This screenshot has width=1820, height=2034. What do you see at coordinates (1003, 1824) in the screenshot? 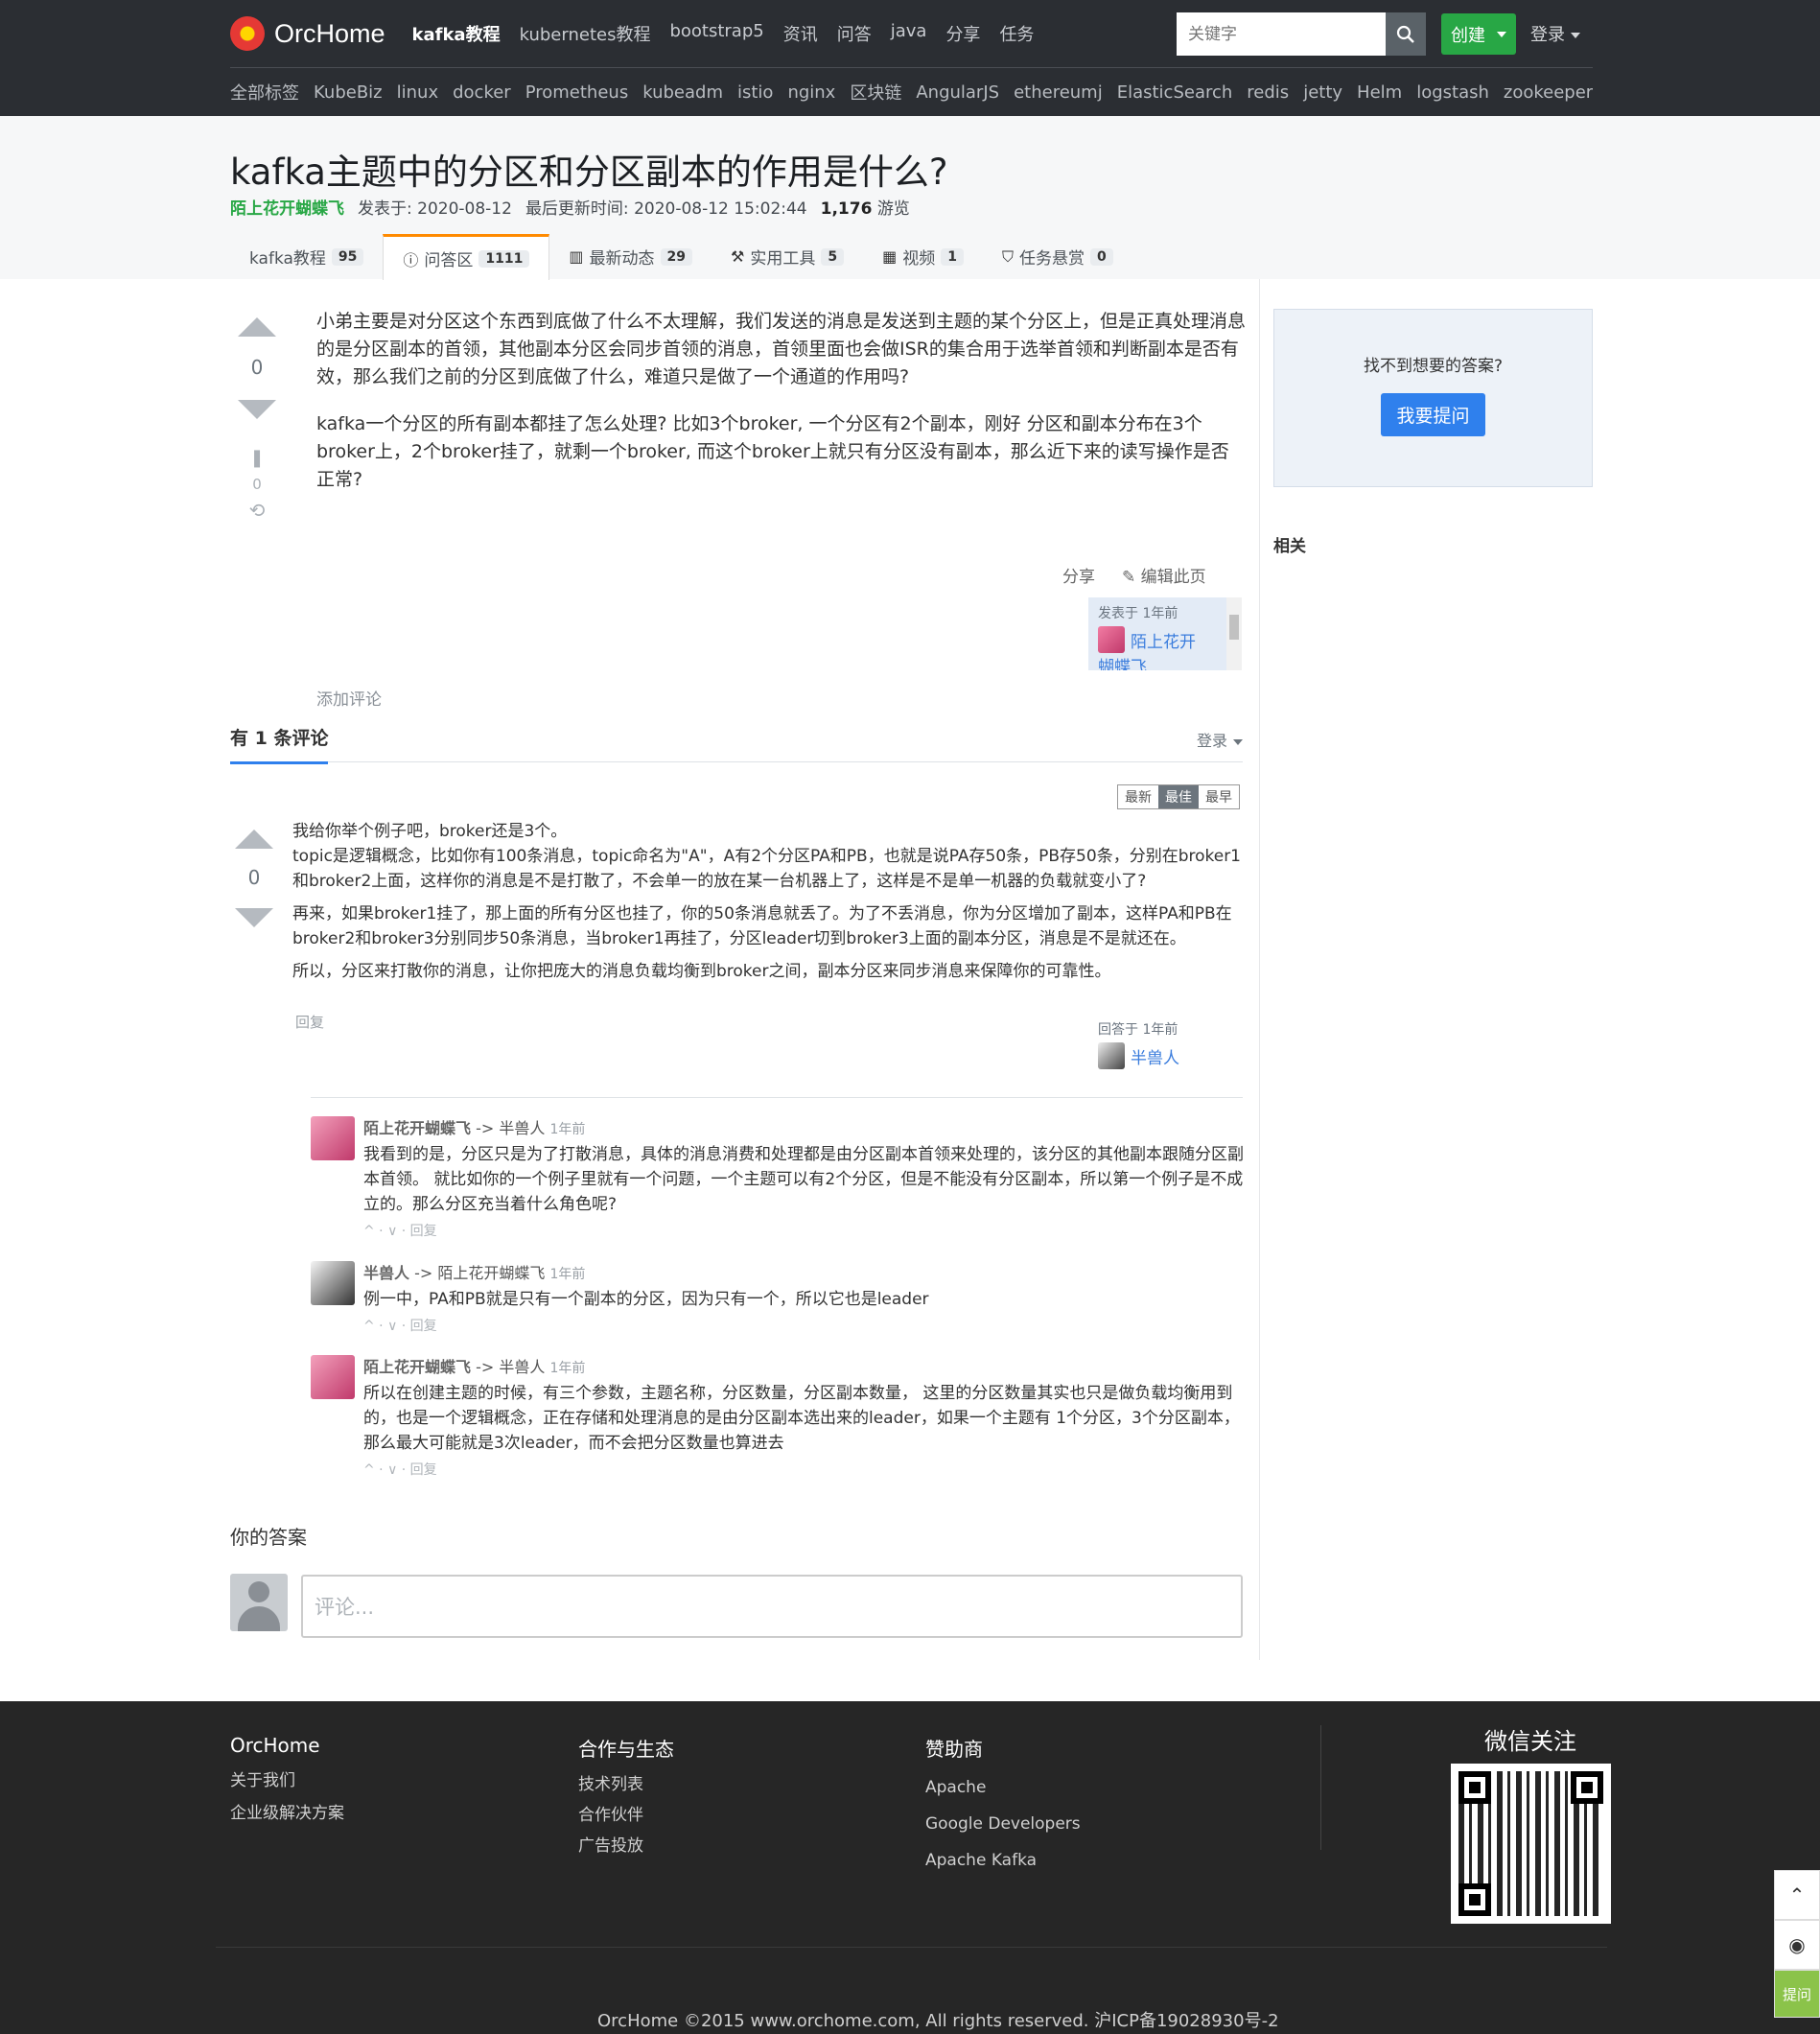
I see `footer-link: Google Developers` at bounding box center [1003, 1824].